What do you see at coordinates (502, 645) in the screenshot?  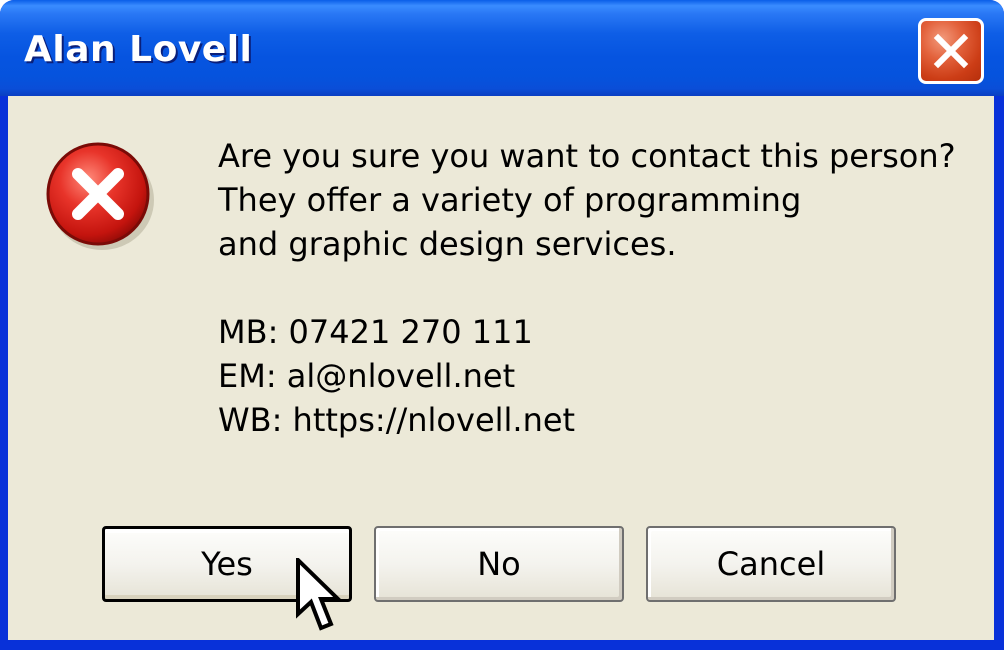 I see `window-frame-bottom` at bounding box center [502, 645].